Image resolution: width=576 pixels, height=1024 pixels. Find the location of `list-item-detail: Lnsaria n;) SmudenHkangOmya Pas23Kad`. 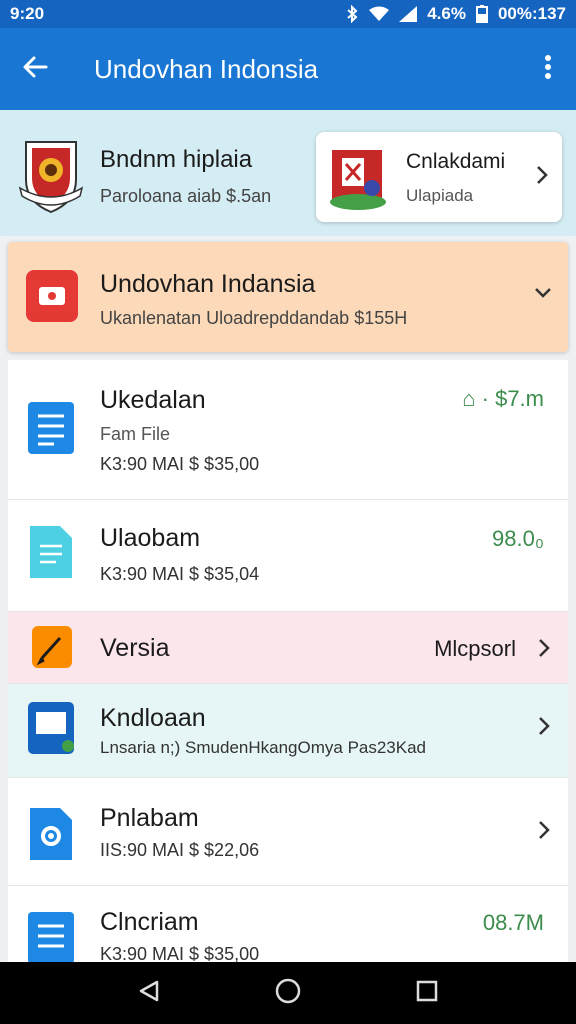

list-item-detail: Lnsaria n;) SmudenHkangOmya Pas23Kad is located at coordinates (263, 747).